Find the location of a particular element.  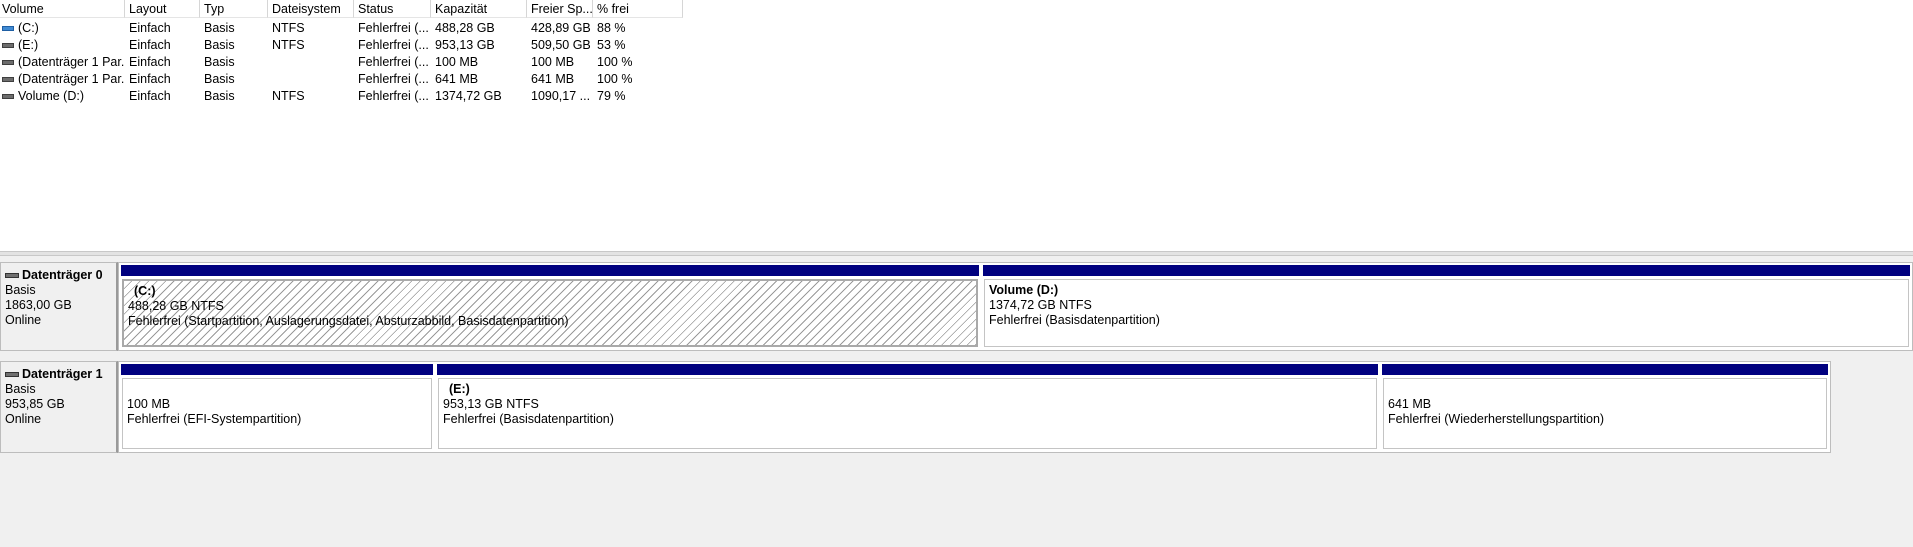

capacity-cell: 1374,72 GB is located at coordinates (468, 96).